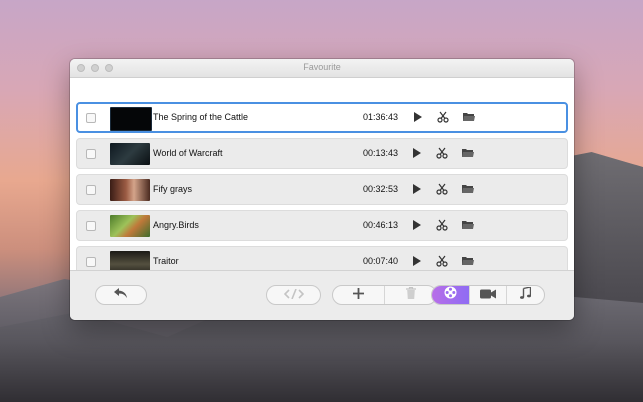  I want to click on video-row: The Spring of the Cattle 01:36:43, so click(322, 117).